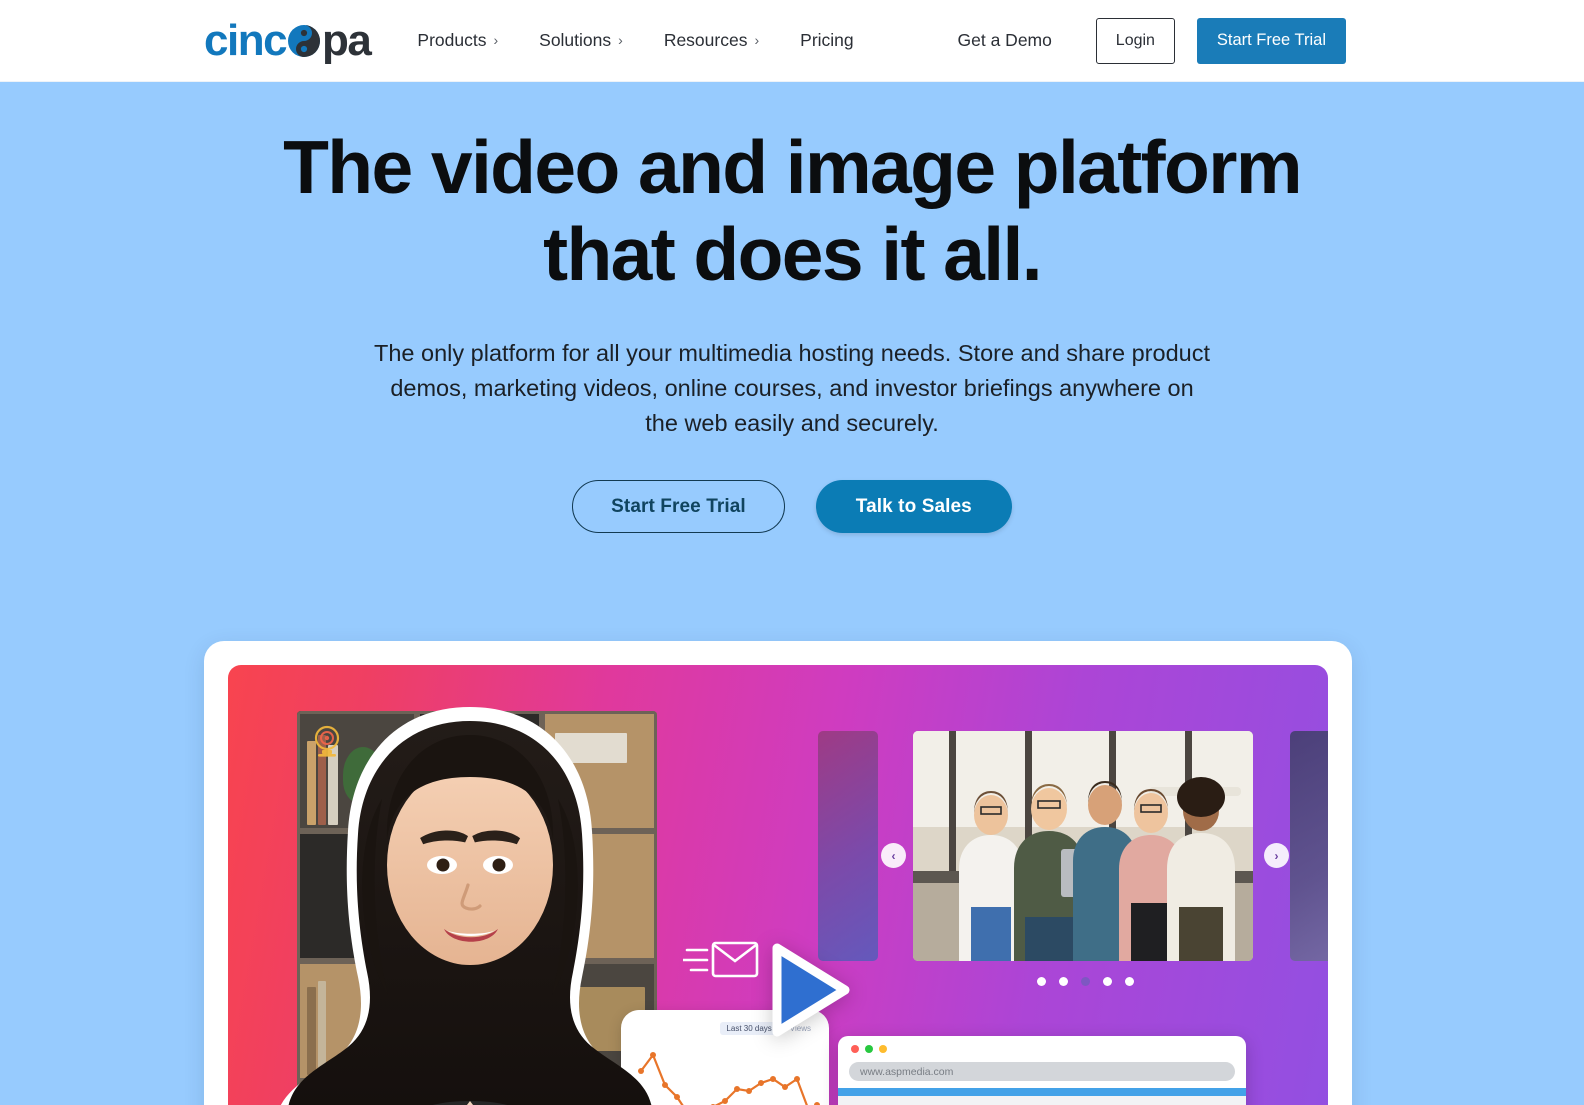 This screenshot has width=1584, height=1105. I want to click on nav-label: Products, so click(452, 40).